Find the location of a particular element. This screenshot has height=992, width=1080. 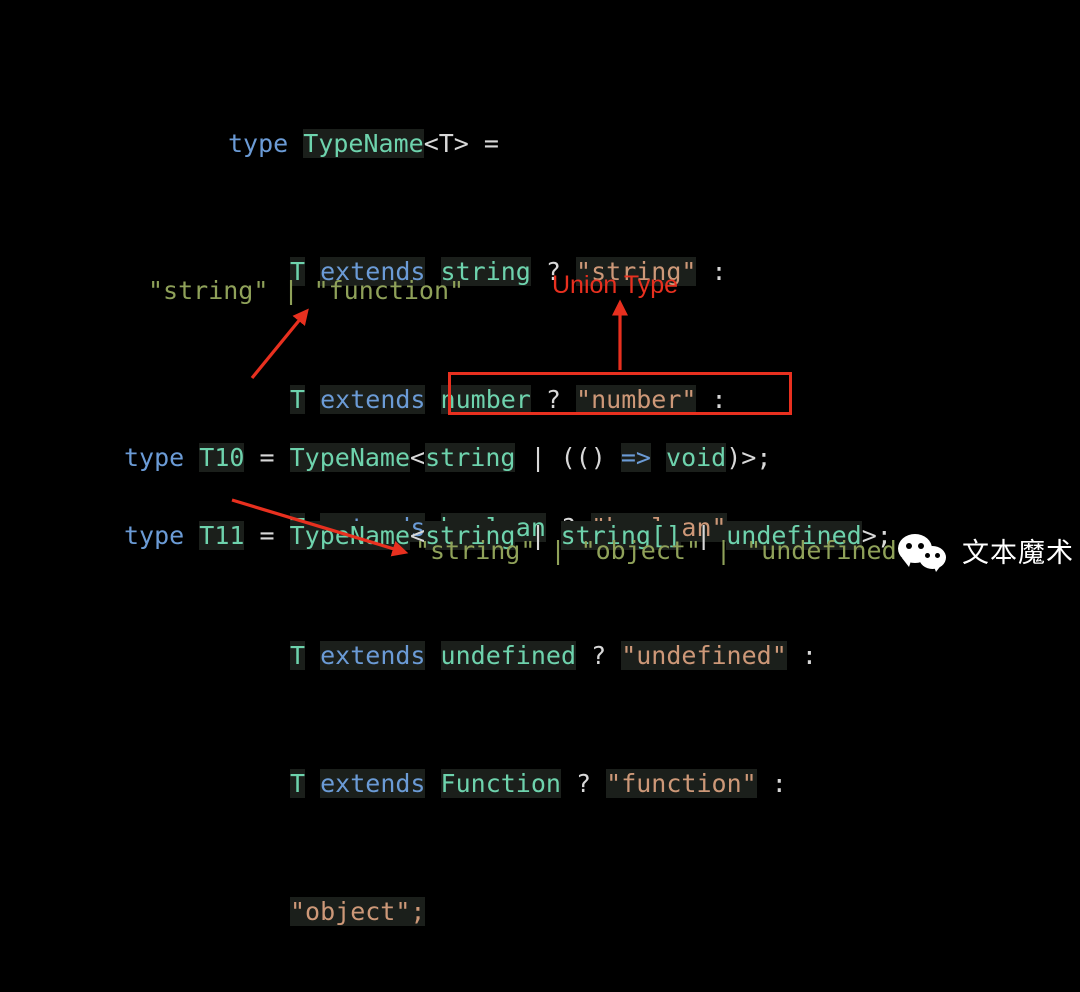

generic-param: <T> is located at coordinates (446, 143).